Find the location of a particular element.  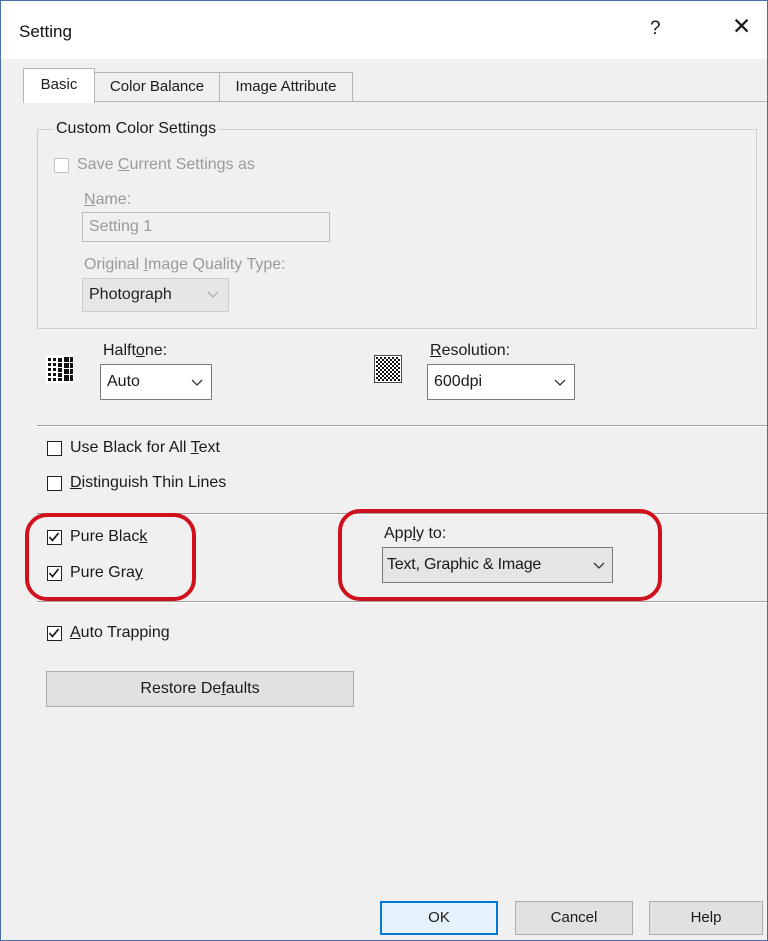

tab-image-attribute: Image Attribute is located at coordinates (286, 87).